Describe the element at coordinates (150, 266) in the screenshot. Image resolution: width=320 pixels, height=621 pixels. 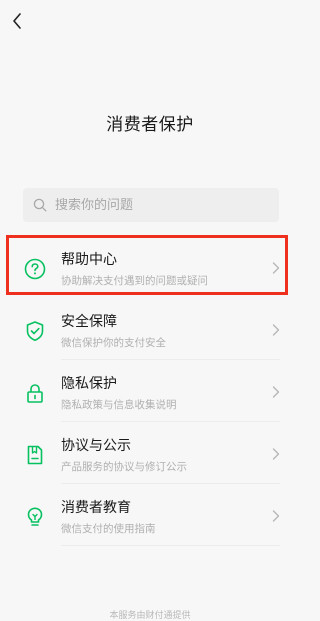
I see `menu-item-help-center: 帮助中心 协助解决支付遇到的问题或疑问` at that location.